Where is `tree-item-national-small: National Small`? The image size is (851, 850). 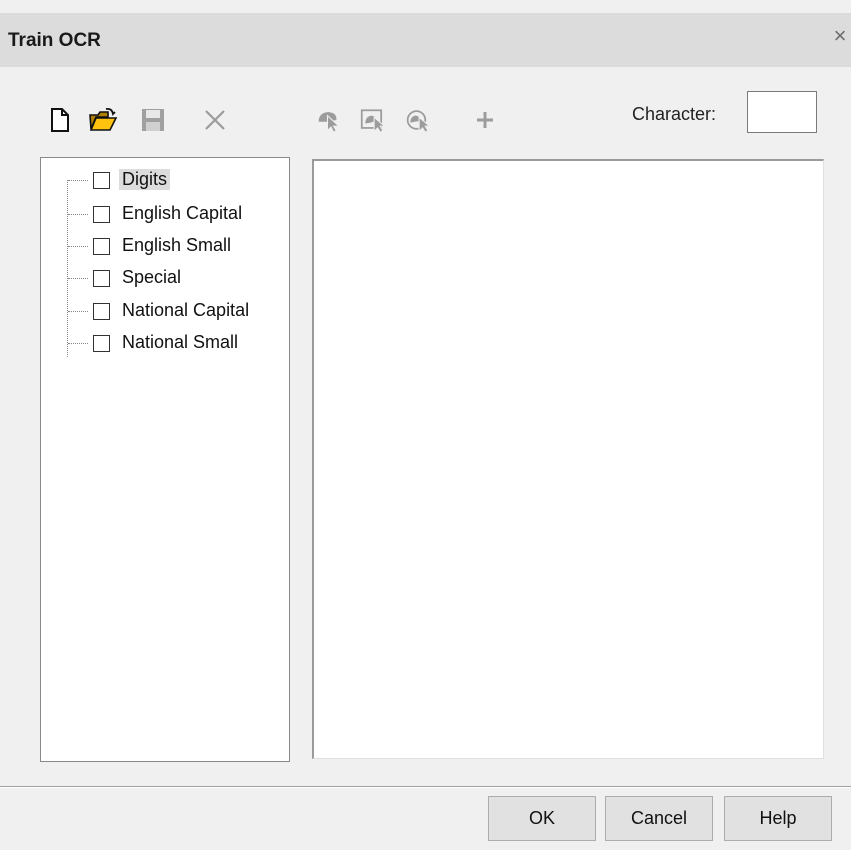 tree-item-national-small: National Small is located at coordinates (165, 343).